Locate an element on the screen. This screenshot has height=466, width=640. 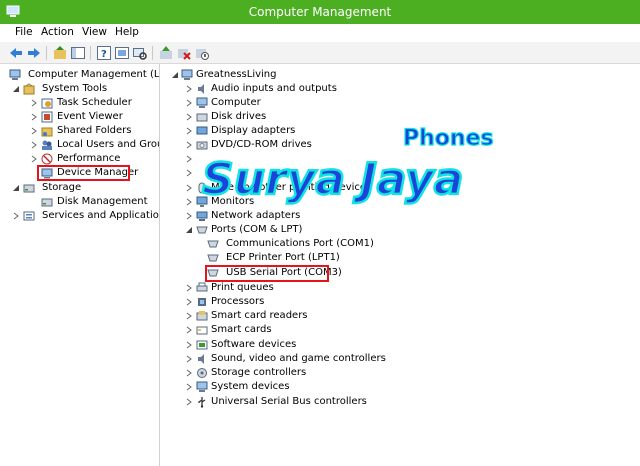
tree-item-label: Universal Serial Bus controllers is located at coordinates (289, 401).